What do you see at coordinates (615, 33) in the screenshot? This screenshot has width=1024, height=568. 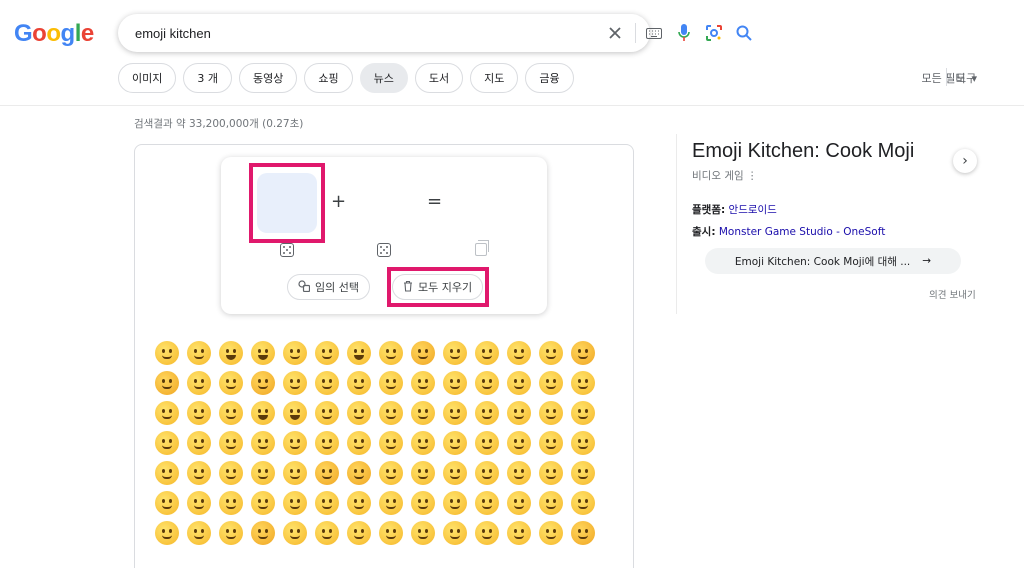 I see `clear-icon` at bounding box center [615, 33].